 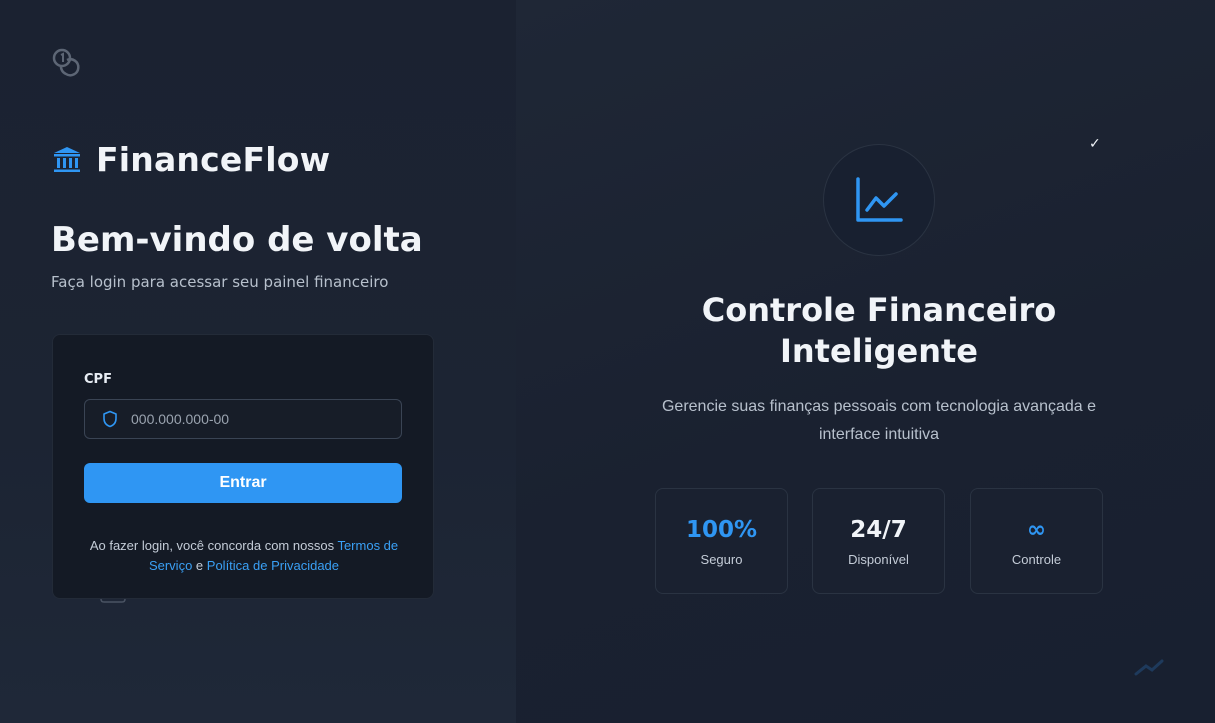 I want to click on stat-card-secure: 100% Seguro, so click(x=721, y=541).